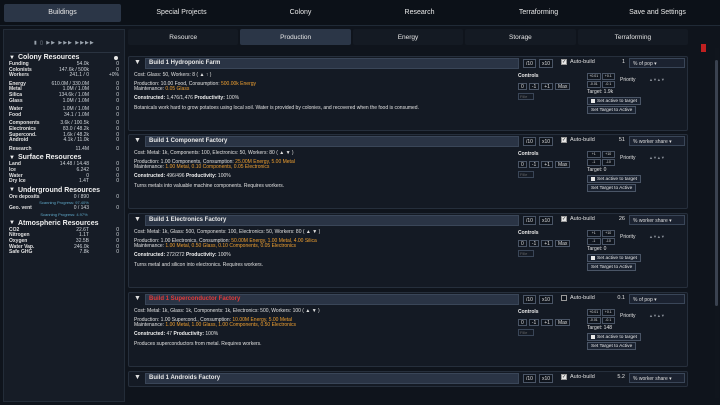  What do you see at coordinates (615, 377) in the screenshot?
I see `autobuild-value: 5.2` at bounding box center [615, 377].